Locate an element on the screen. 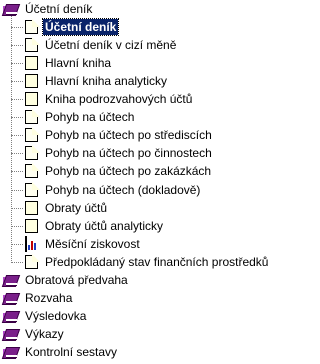 Image resolution: width=320 pixels, height=364 pixels. tree-item: Pohyb na účtech po činnostech is located at coordinates (119, 153).